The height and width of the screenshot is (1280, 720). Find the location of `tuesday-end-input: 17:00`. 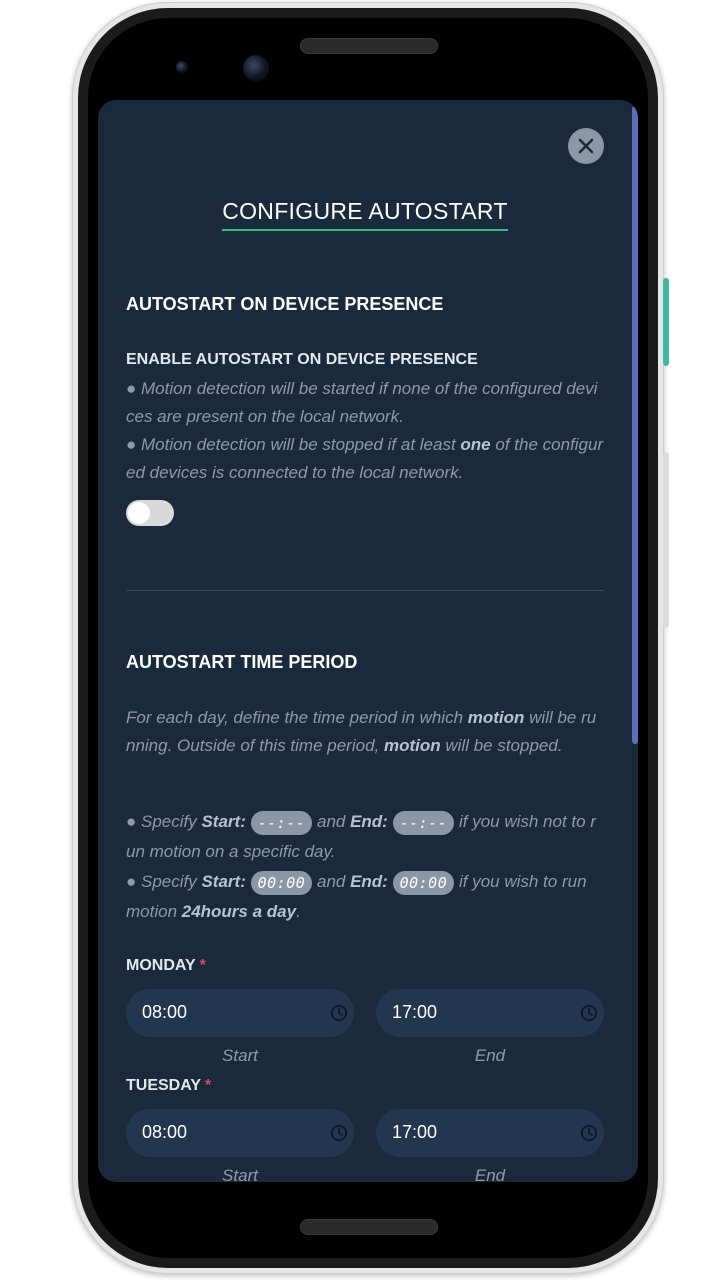

tuesday-end-input: 17:00 is located at coordinates (490, 1133).